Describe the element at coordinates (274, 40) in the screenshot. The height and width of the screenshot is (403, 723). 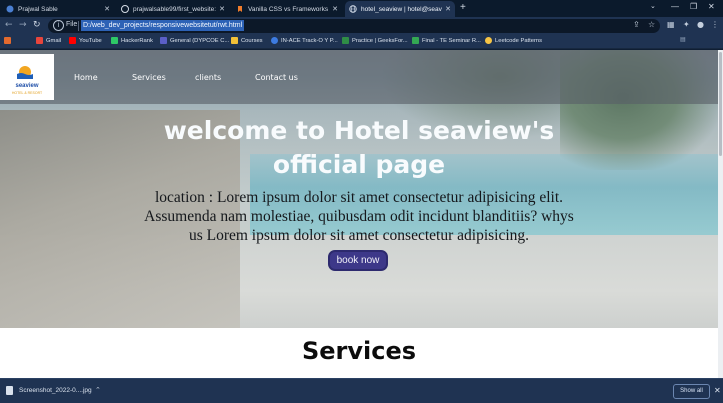
I see `in-ace-icon` at that location.